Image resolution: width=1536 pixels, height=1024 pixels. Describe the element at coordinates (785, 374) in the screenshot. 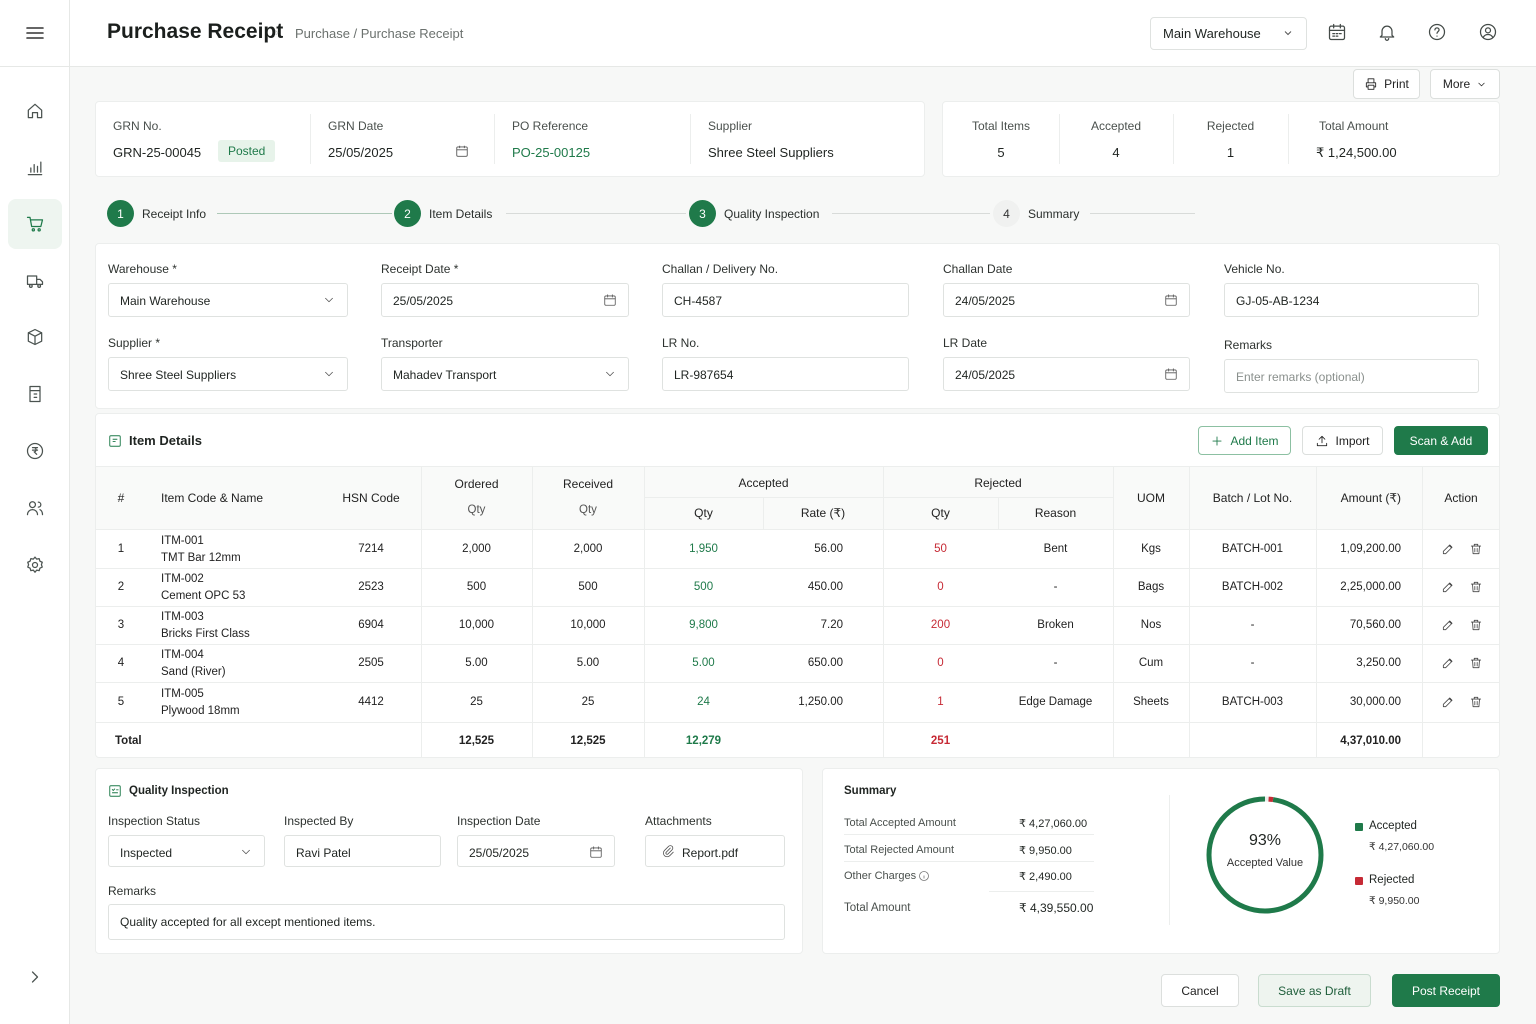

I see `lr-no-input: LR-987654` at that location.